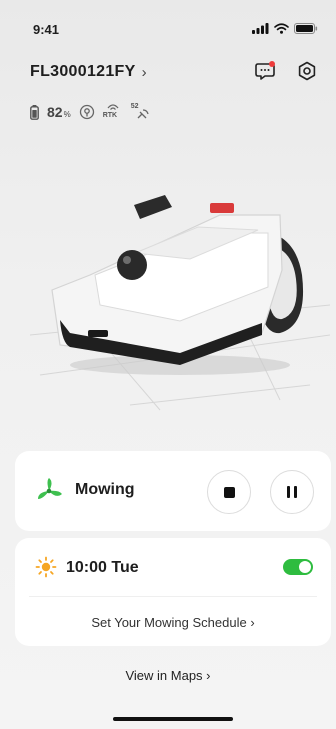 The height and width of the screenshot is (729, 336). What do you see at coordinates (86, 112) in the screenshot?
I see `gps-signal-icon` at bounding box center [86, 112].